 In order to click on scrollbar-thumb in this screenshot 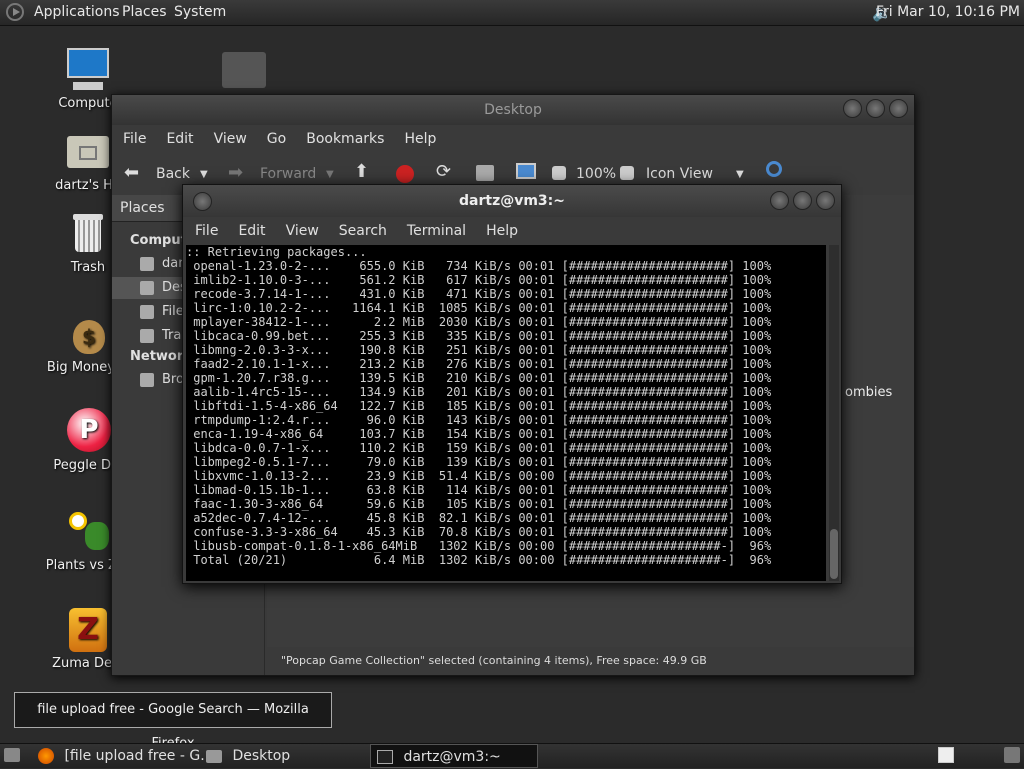, I will do `click(834, 554)`.